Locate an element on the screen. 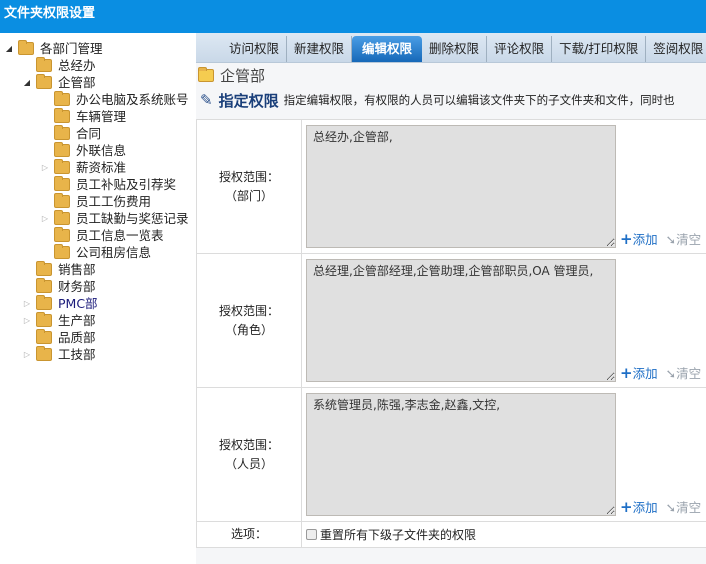 Image resolution: width=706 pixels, height=564 pixels. tree-node-label: 员工信息一览表 is located at coordinates (120, 235).